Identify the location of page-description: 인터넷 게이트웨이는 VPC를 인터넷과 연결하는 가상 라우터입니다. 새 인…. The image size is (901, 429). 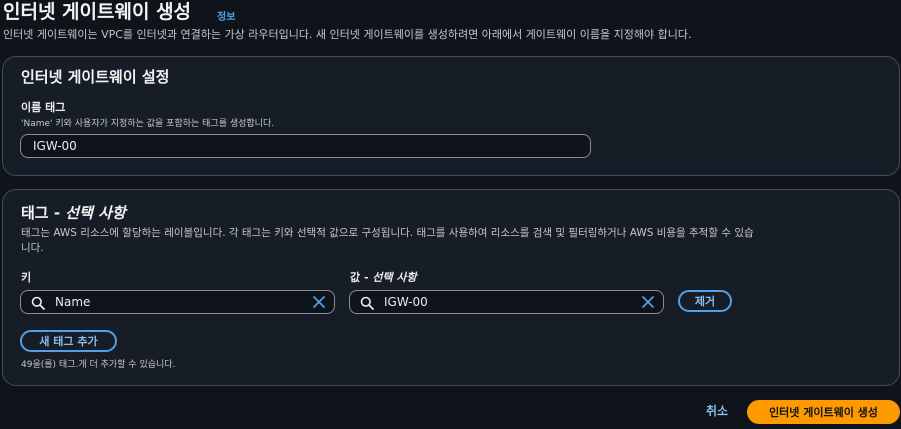
(347, 34).